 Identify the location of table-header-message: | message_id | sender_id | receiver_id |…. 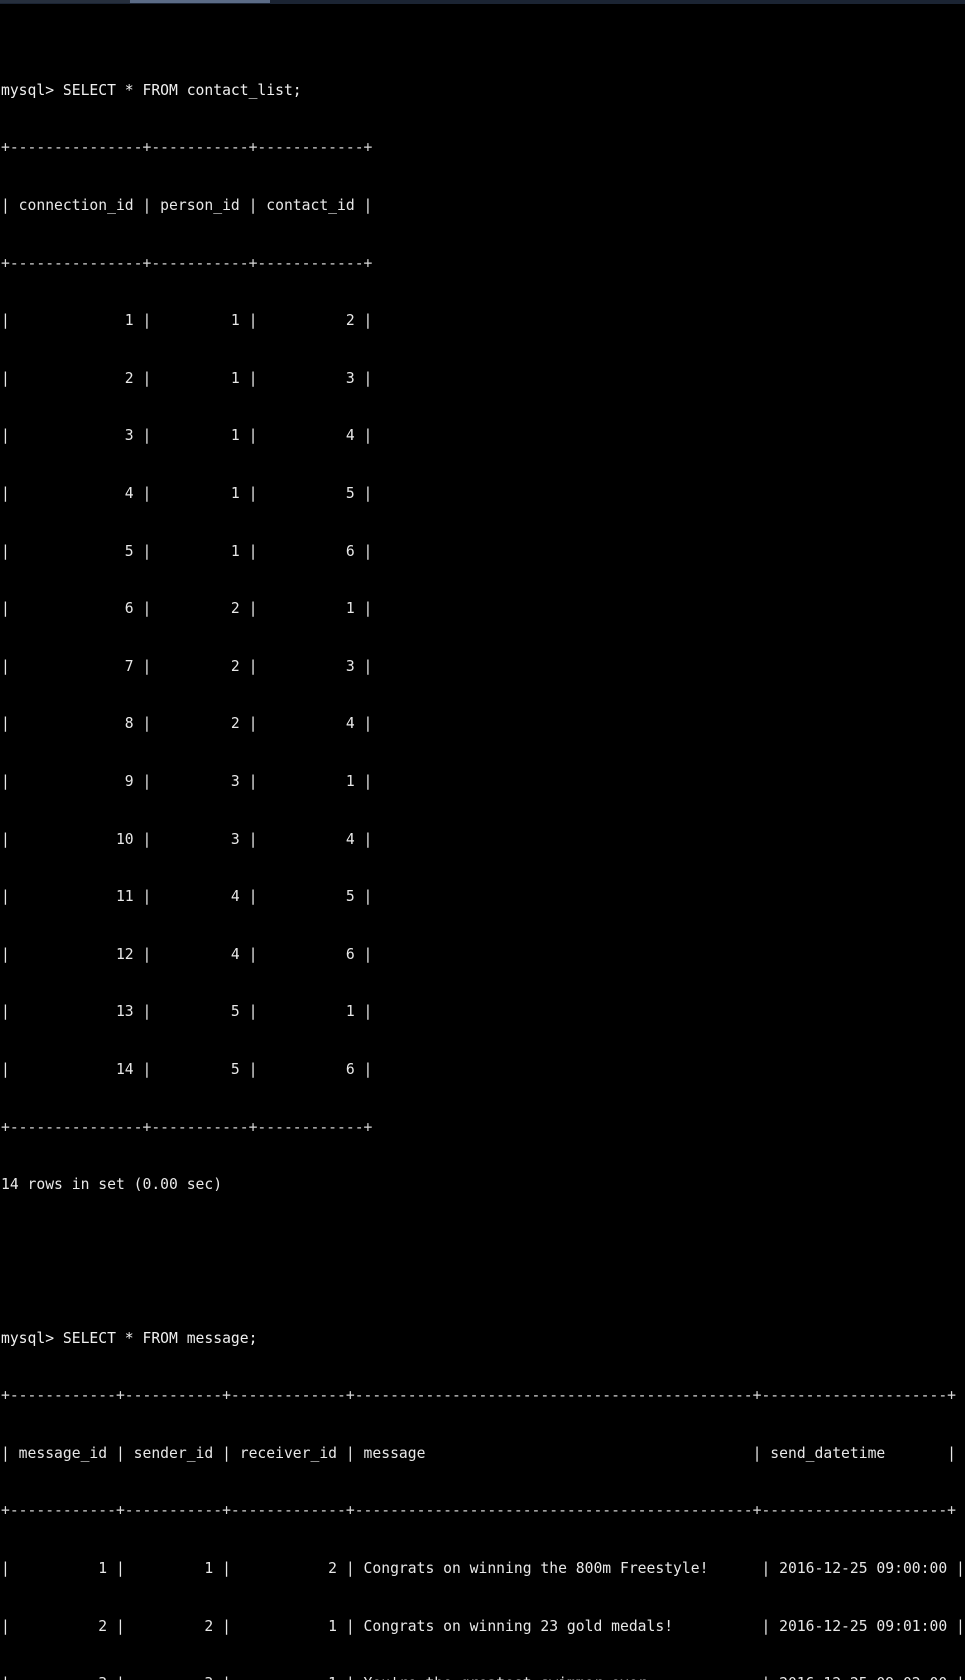
(479, 1453).